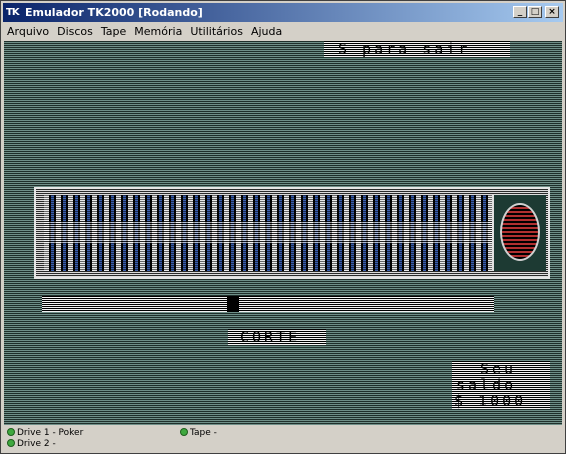  Describe the element at coordinates (158, 32) in the screenshot. I see `menu-memoria: Memória` at that location.